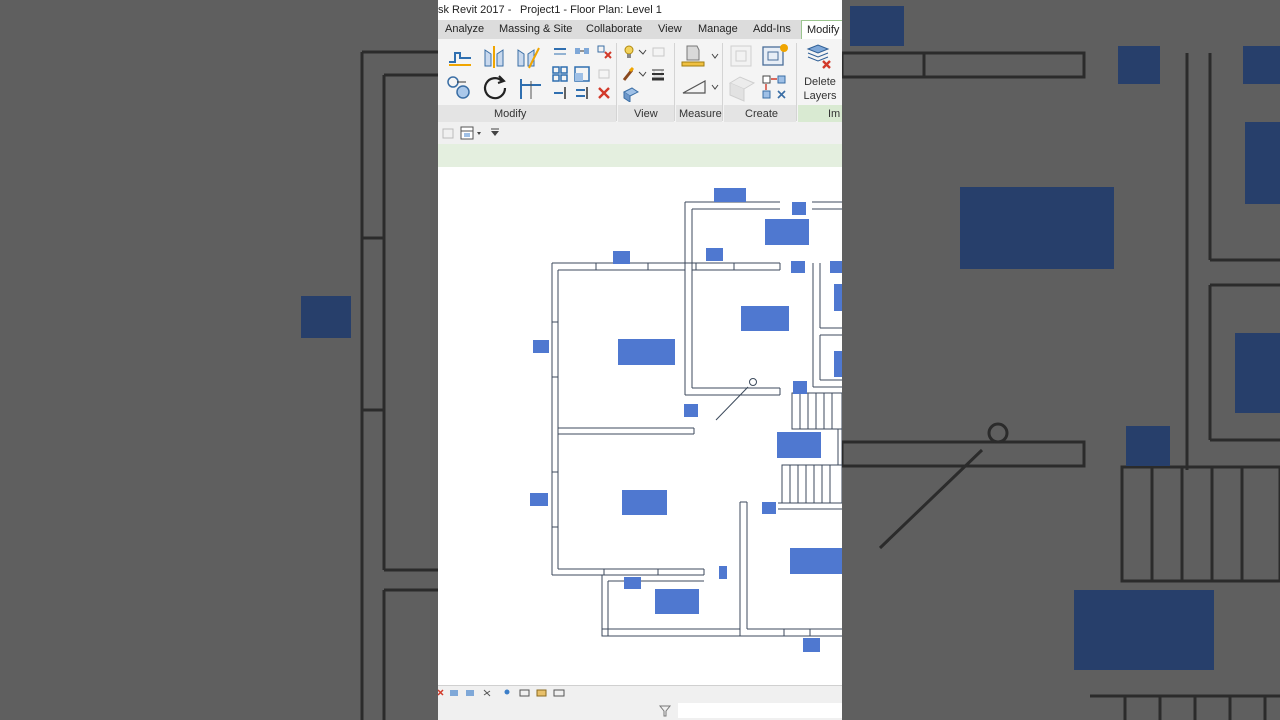  What do you see at coordinates (582, 74) in the screenshot?
I see `scale-icon` at bounding box center [582, 74].